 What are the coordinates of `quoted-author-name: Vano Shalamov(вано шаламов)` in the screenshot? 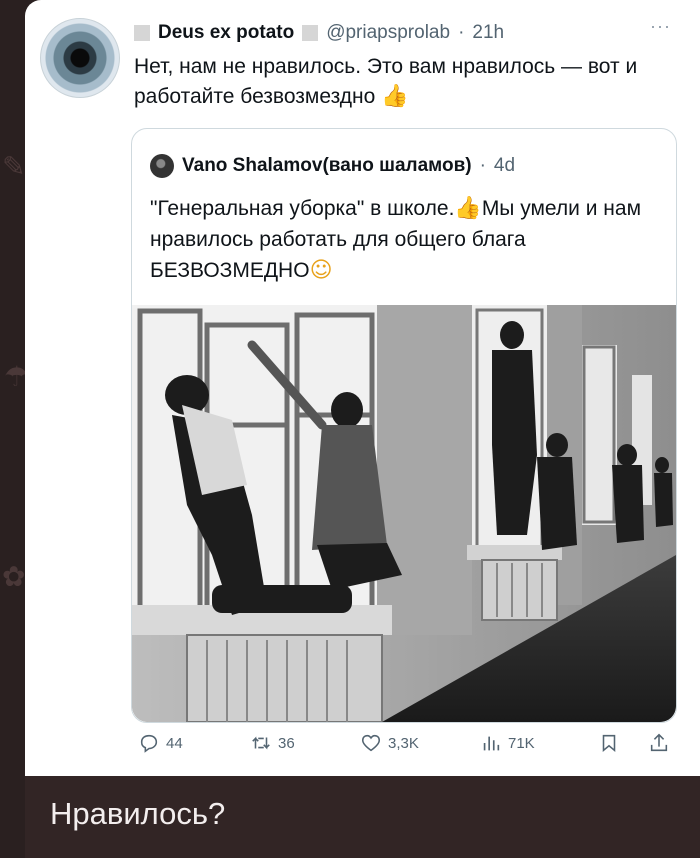 It's located at (327, 166).